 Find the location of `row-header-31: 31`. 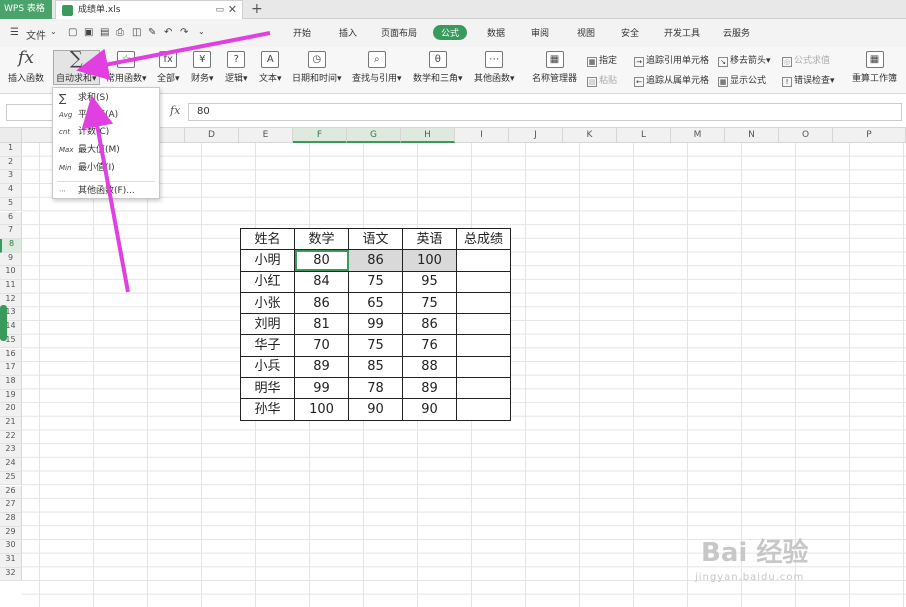

row-header-31: 31 is located at coordinates (11, 561).